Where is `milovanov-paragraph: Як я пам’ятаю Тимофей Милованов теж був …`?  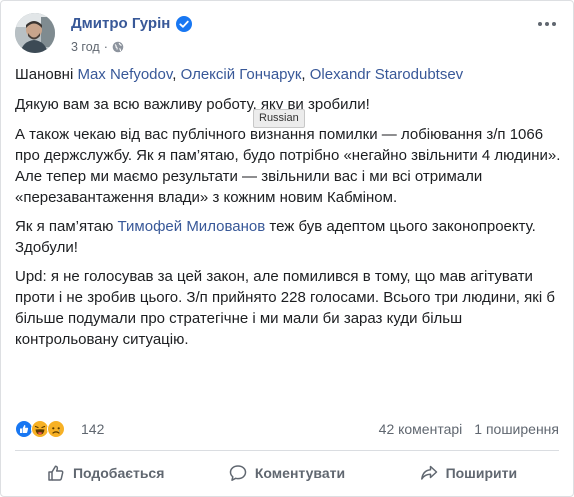 milovanov-paragraph: Як я пам’ятаю Тимофей Милованов теж був … is located at coordinates (289, 237).